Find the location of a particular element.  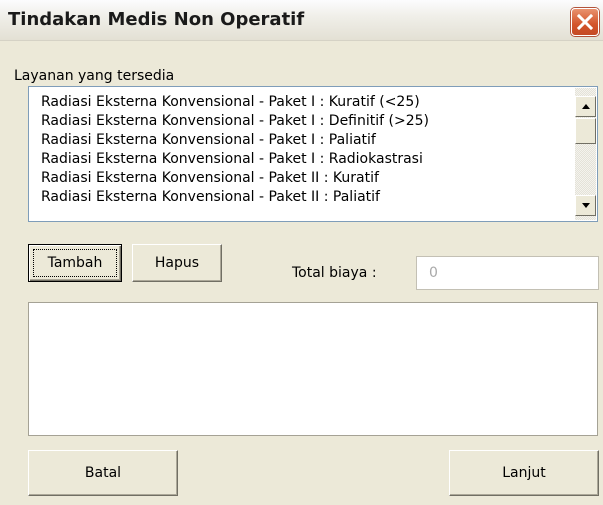

scroll-down-button is located at coordinates (585, 205).